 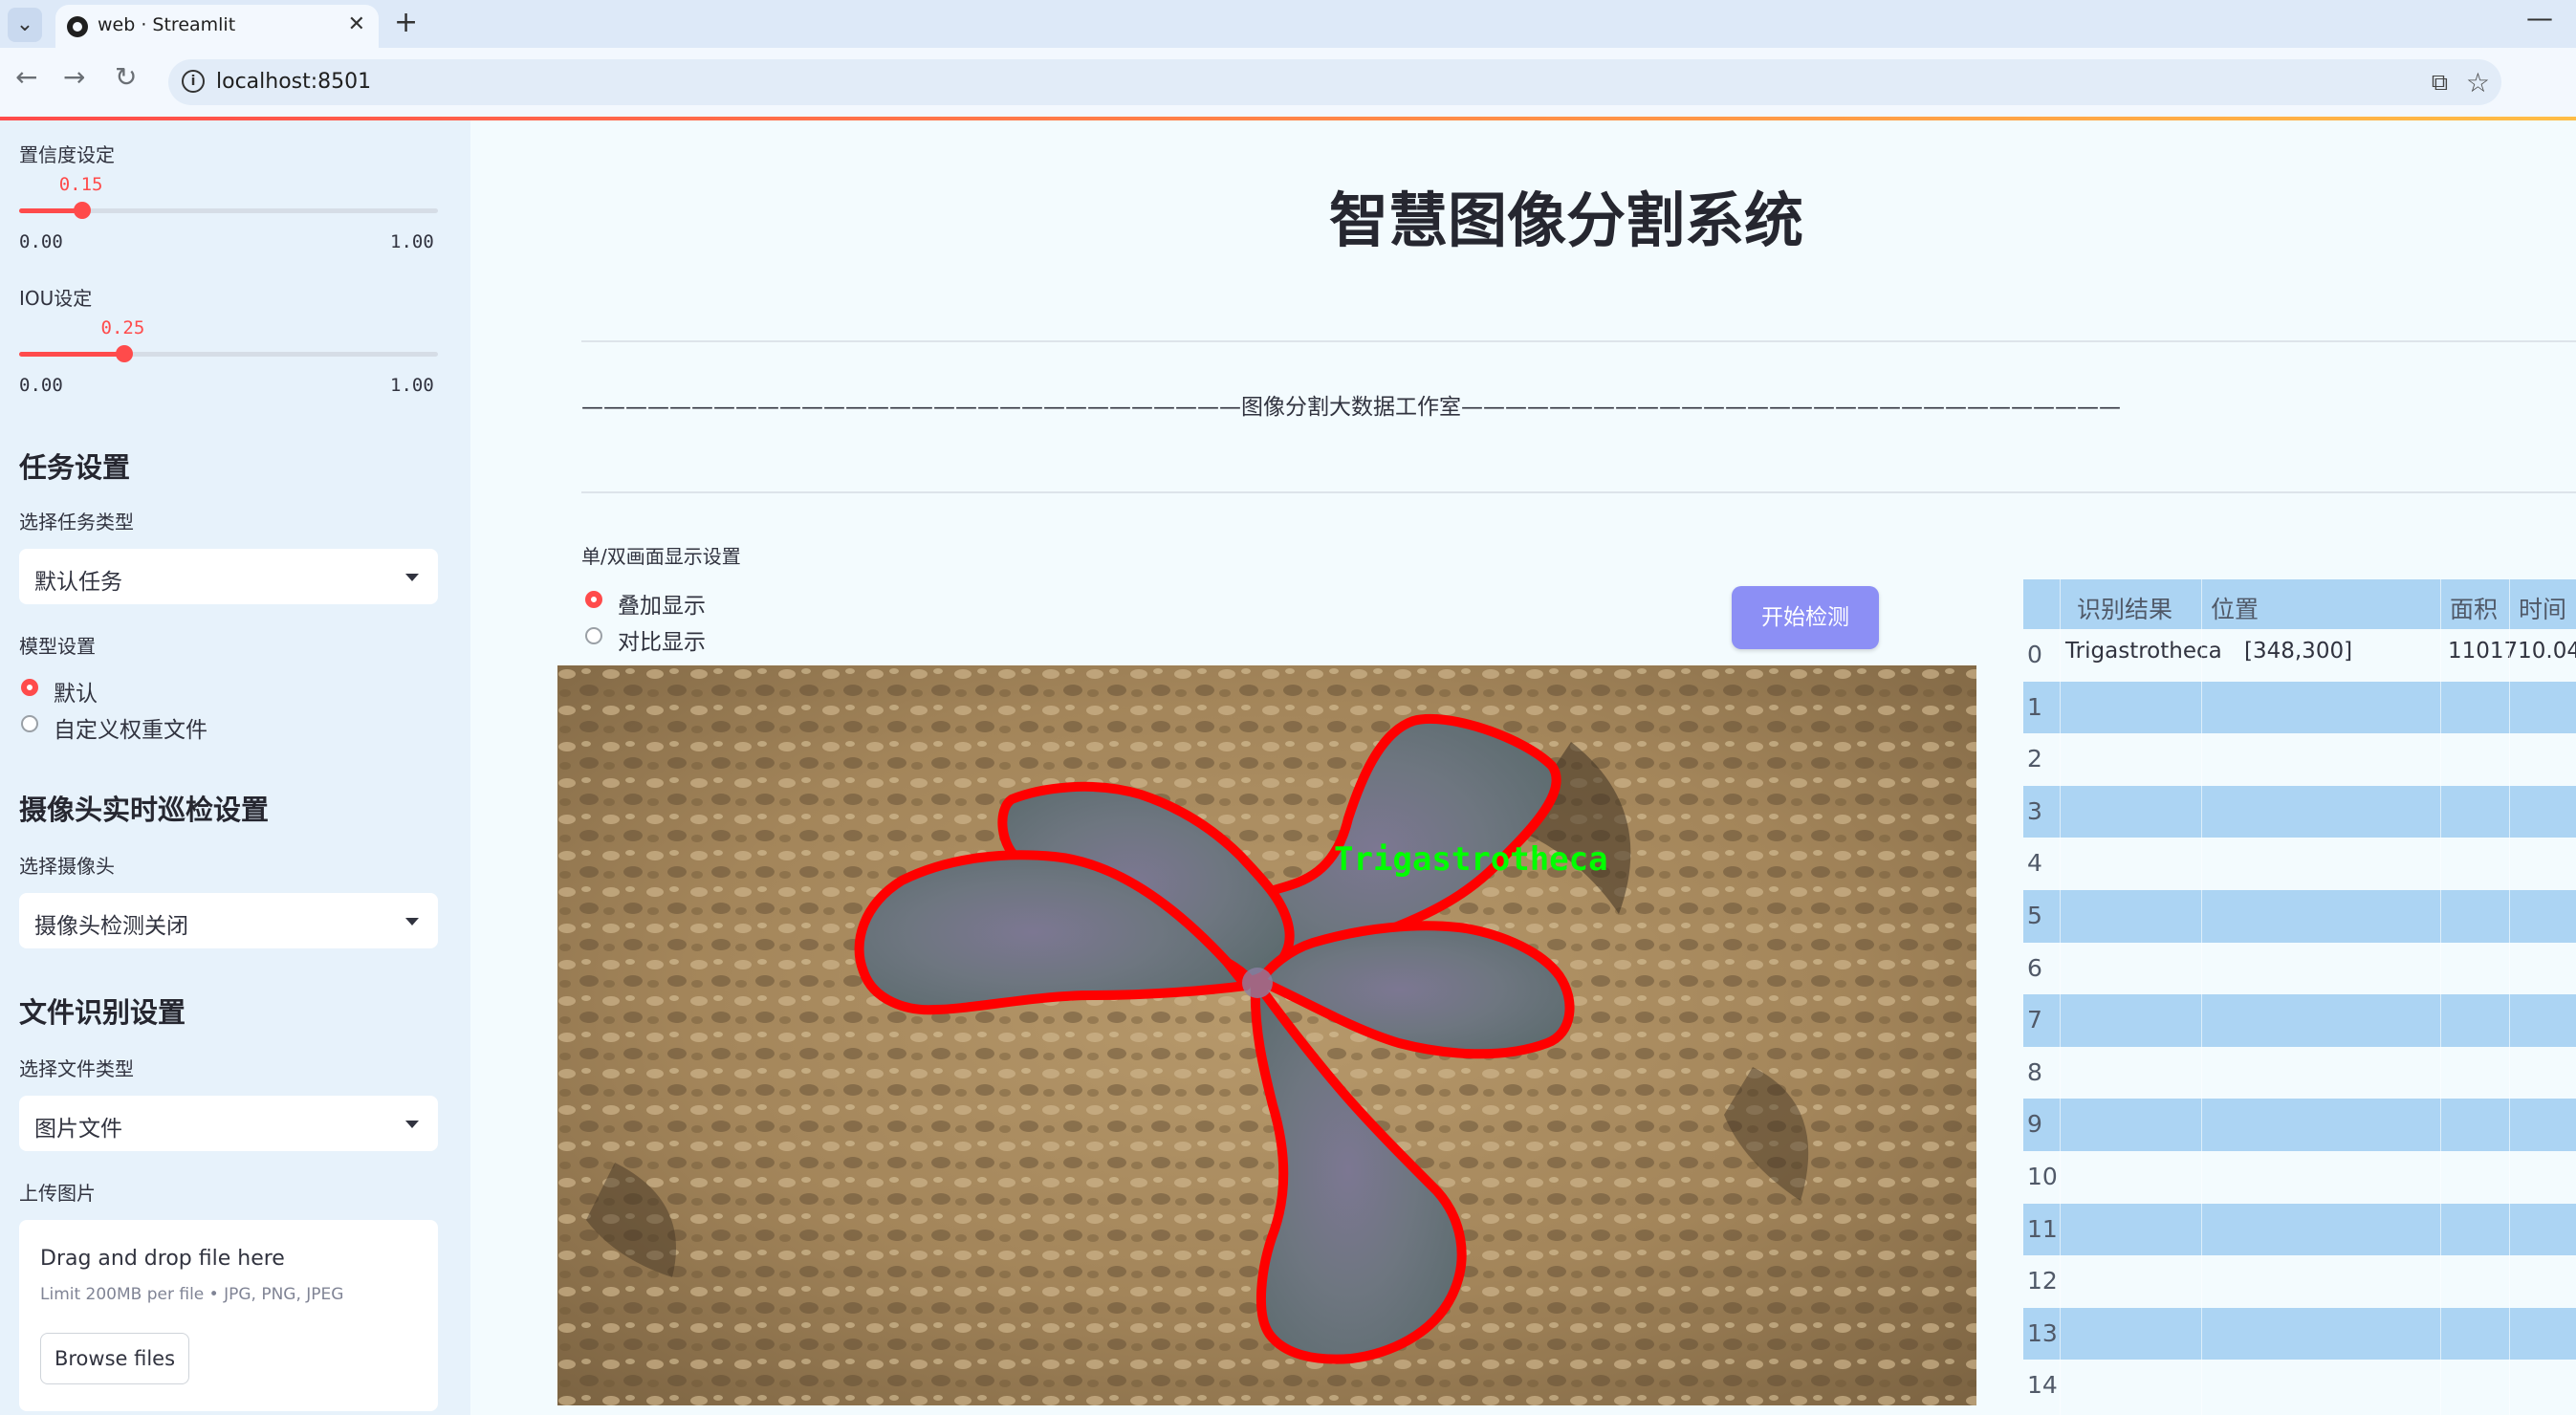 I want to click on browser-tab-bar: ⌄ web · Streamlit ✕ + —, so click(x=1288, y=24).